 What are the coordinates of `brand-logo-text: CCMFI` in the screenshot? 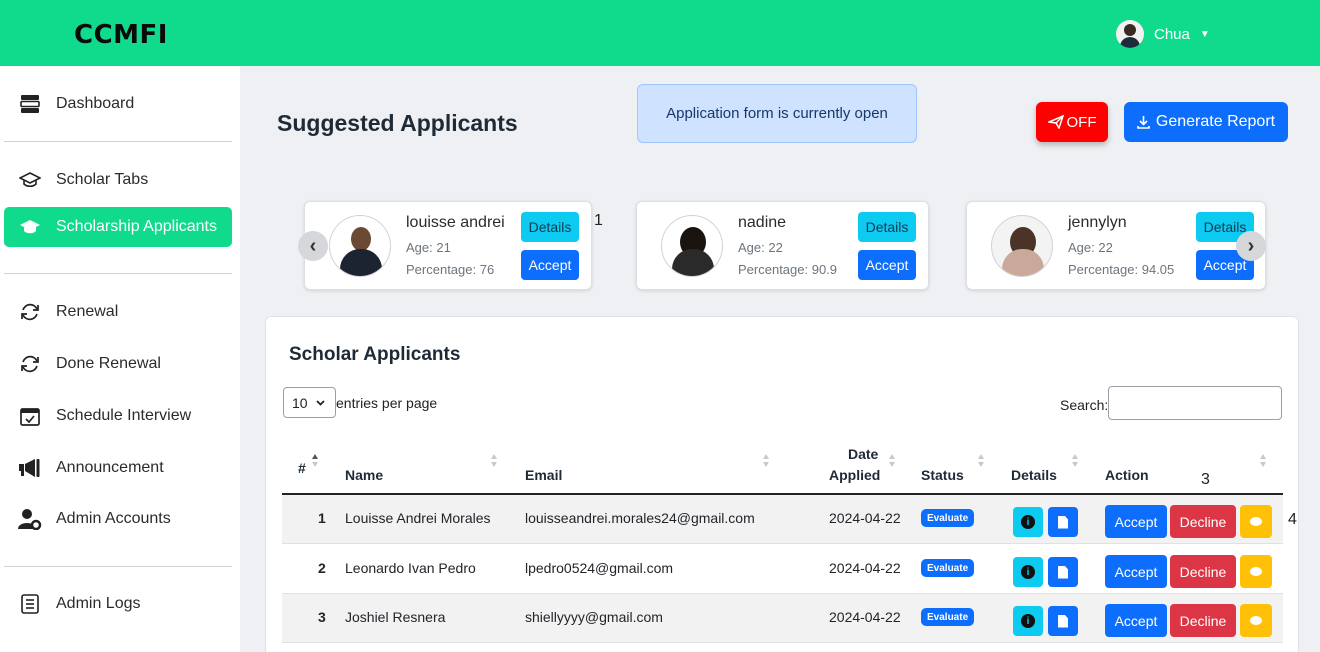 It's located at (121, 35).